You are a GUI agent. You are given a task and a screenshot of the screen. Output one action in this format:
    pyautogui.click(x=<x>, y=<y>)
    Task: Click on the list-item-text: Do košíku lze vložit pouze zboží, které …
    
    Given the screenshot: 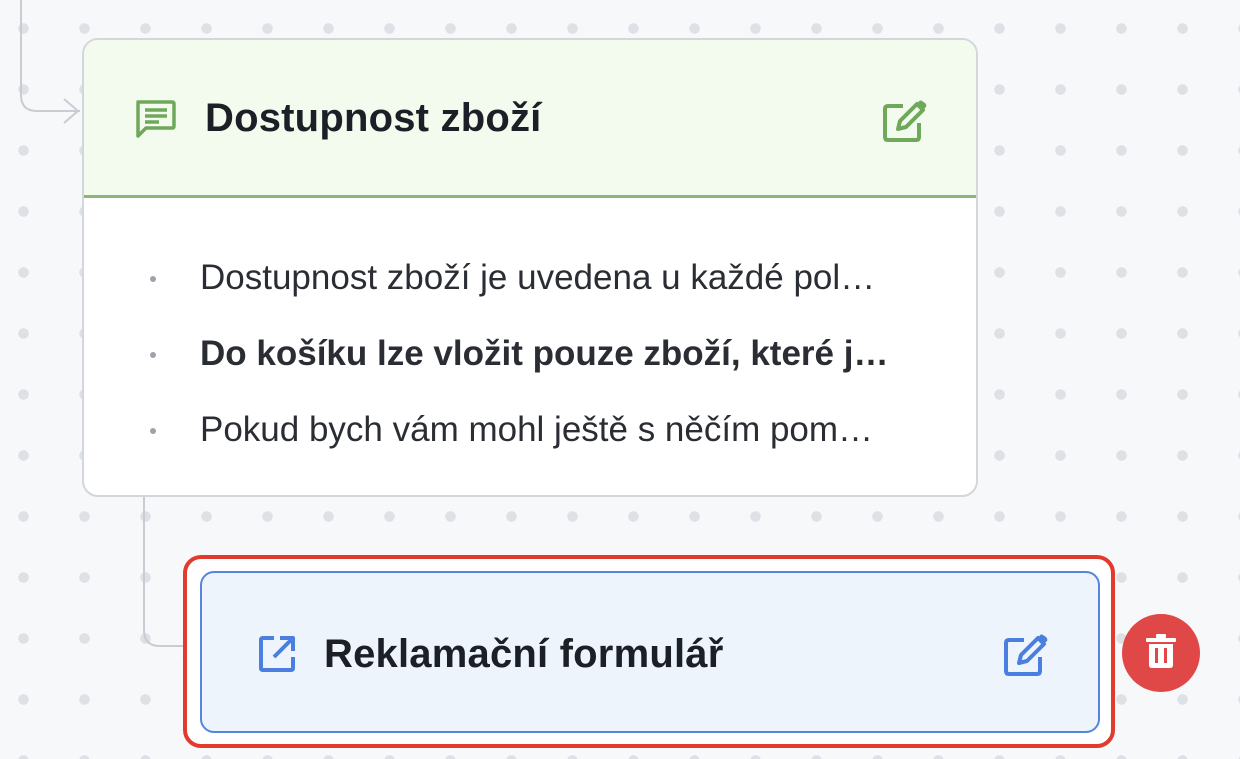 What is the action you would take?
    pyautogui.click(x=544, y=353)
    